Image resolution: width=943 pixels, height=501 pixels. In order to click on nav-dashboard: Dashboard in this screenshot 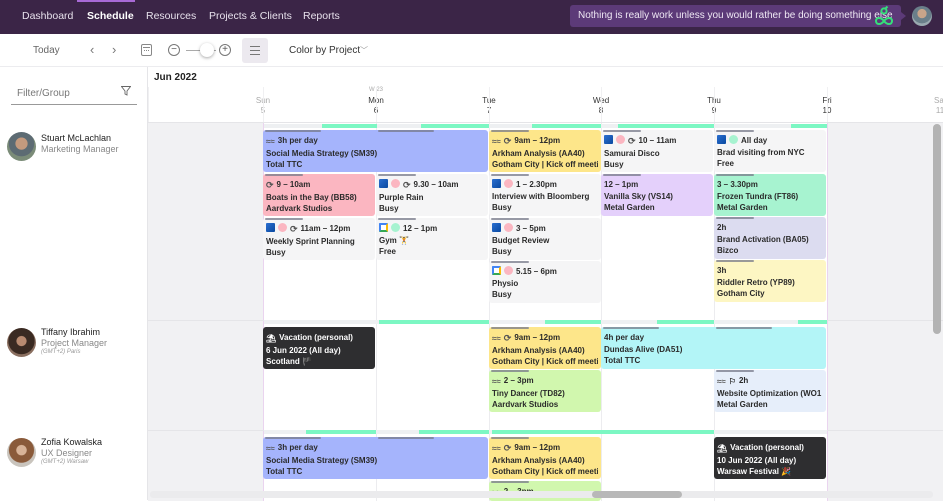, I will do `click(47, 16)`.